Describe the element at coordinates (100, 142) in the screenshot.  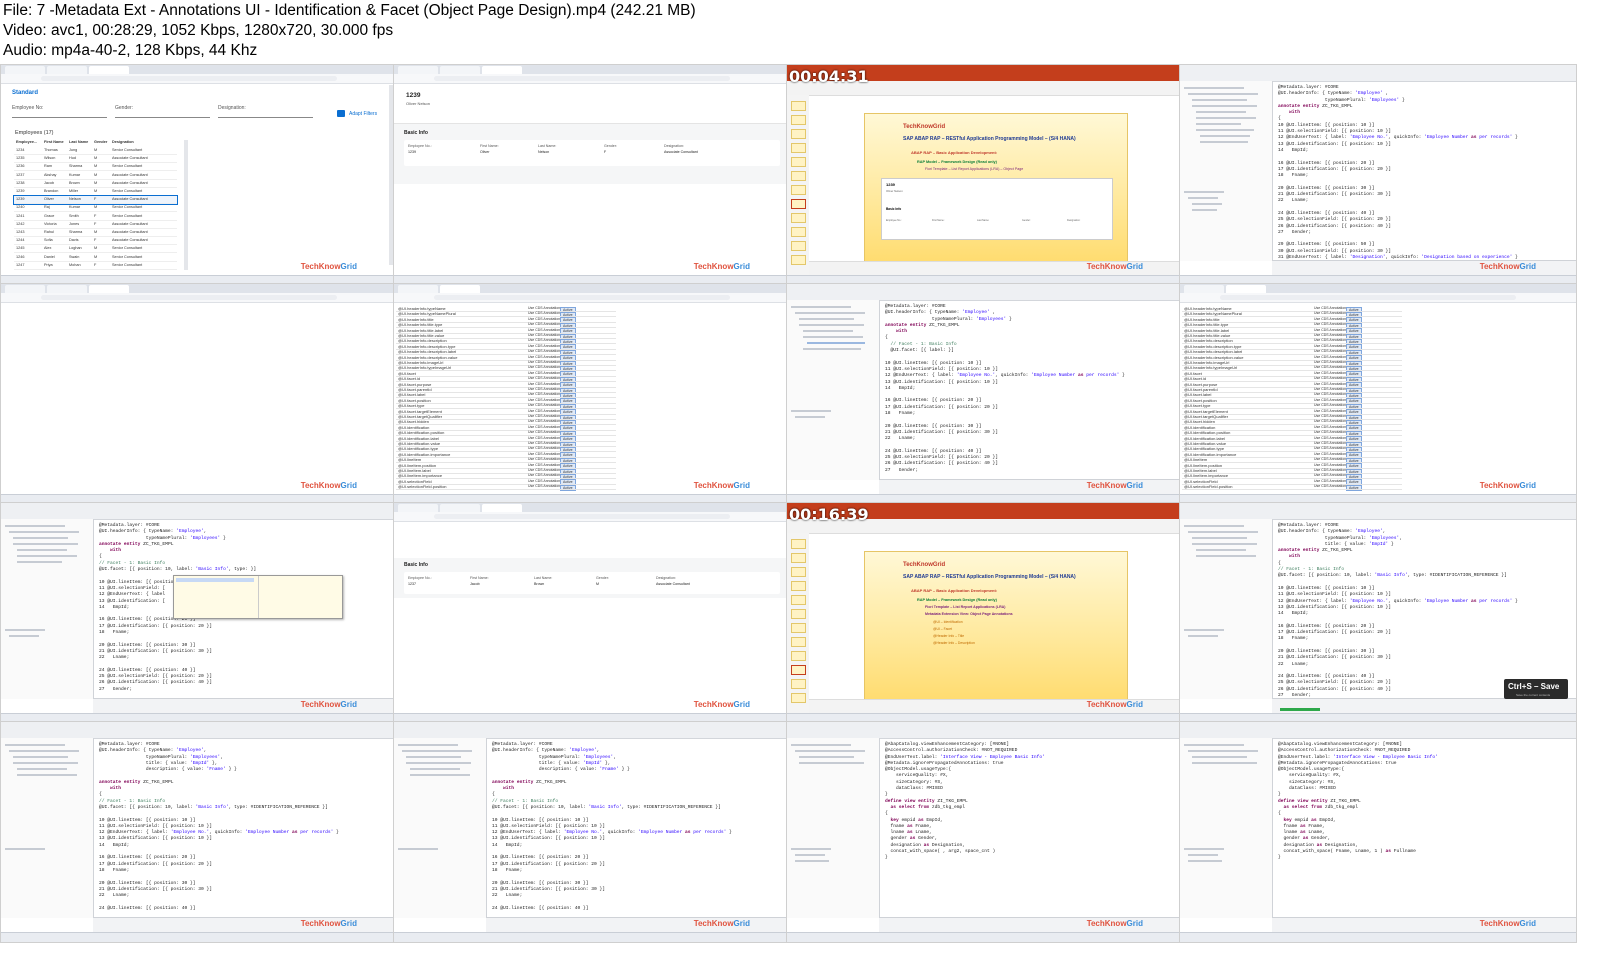
I see `column-header: Gender` at that location.